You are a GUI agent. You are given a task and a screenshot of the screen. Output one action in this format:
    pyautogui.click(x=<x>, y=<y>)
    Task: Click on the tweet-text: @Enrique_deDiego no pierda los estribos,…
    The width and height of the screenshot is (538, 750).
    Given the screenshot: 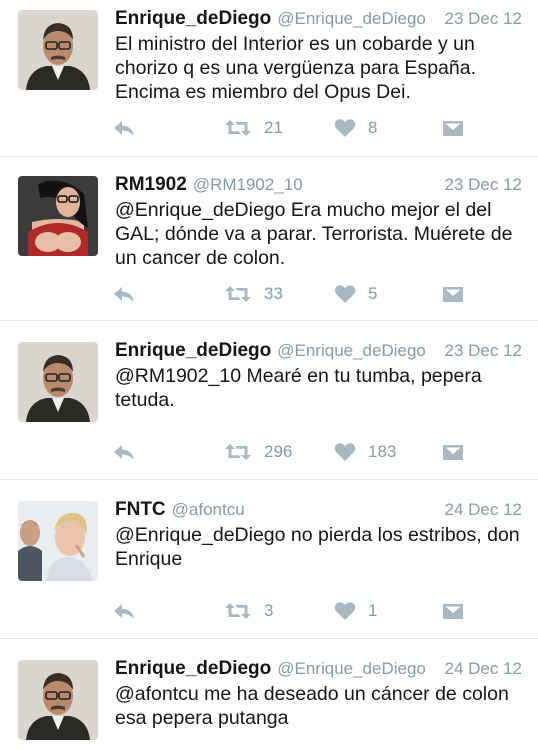 What is the action you would take?
    pyautogui.click(x=317, y=547)
    